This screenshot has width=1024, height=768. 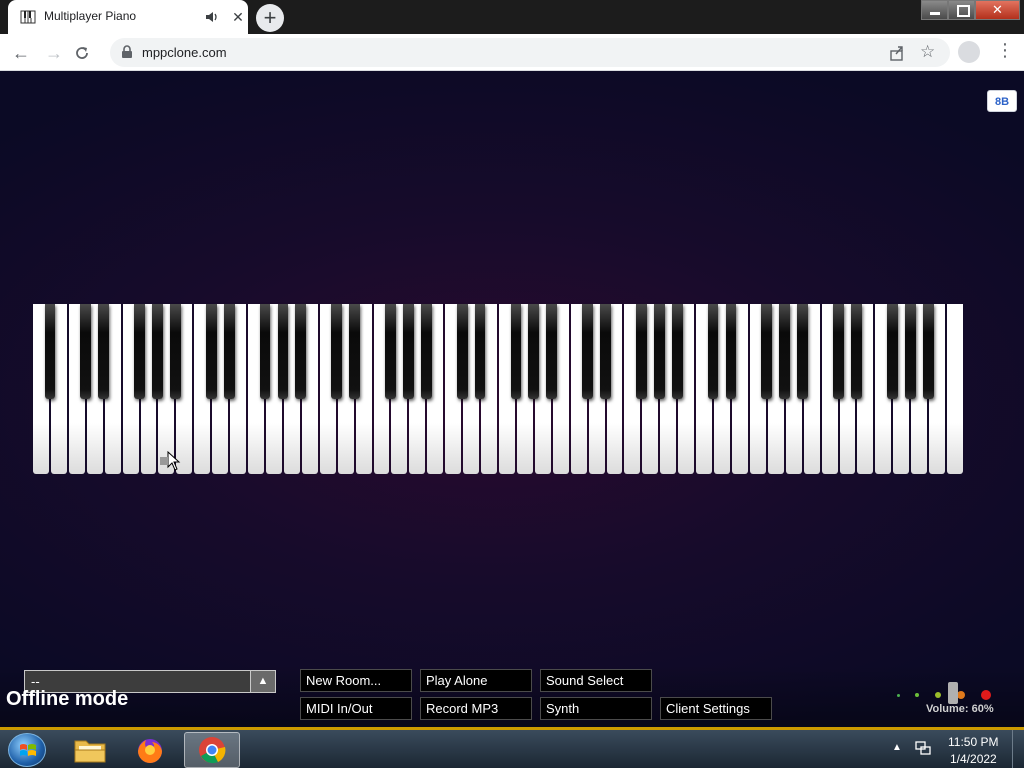 I want to click on lock-icon, so click(x=127, y=51).